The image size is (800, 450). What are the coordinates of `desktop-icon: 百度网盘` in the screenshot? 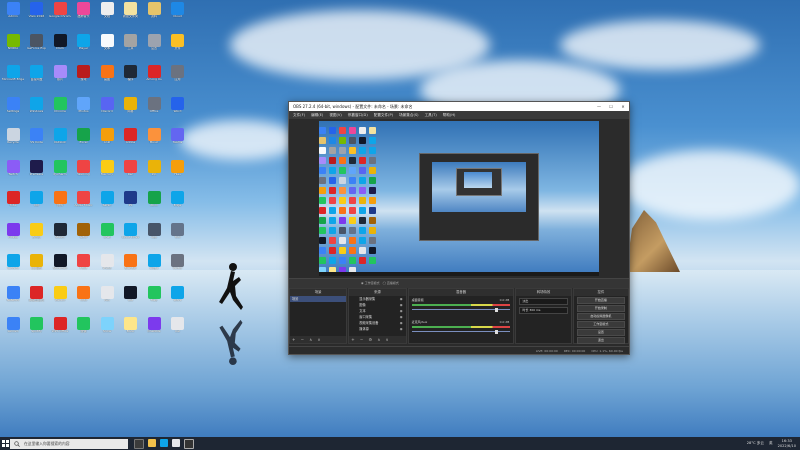 It's located at (37, 80).